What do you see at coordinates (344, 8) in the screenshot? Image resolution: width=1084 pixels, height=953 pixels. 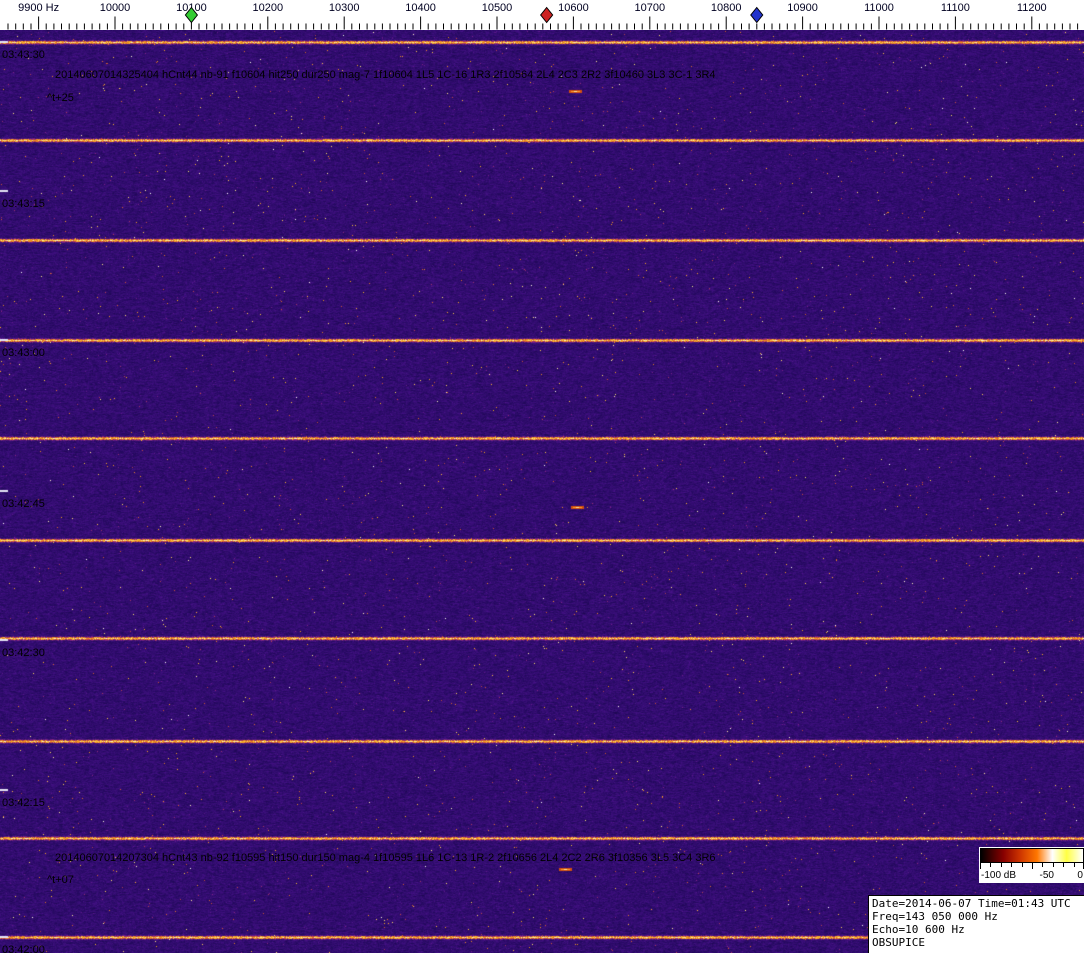 I see `freq-label: 10300` at bounding box center [344, 8].